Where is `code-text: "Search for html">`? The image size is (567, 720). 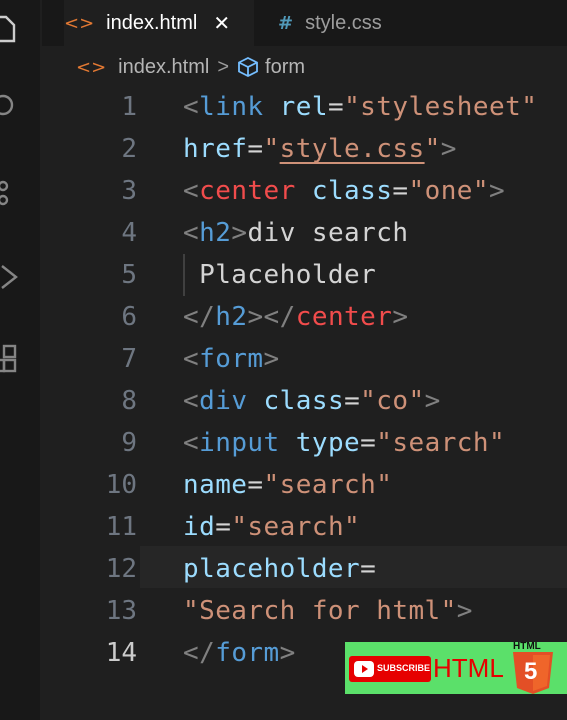 code-text: "Search for html"> is located at coordinates (328, 611).